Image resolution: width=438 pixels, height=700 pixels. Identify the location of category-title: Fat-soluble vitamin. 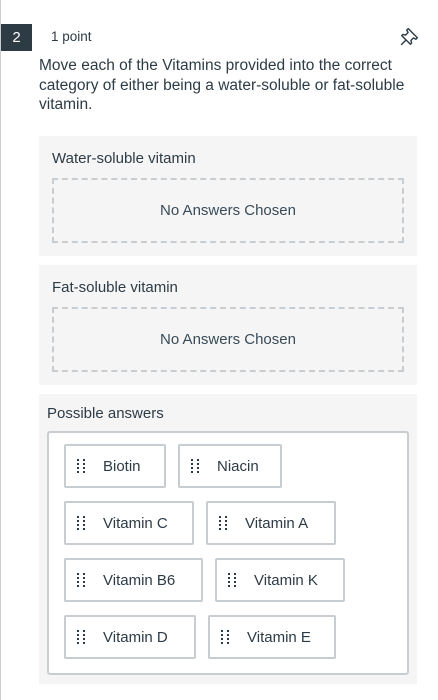
(115, 287).